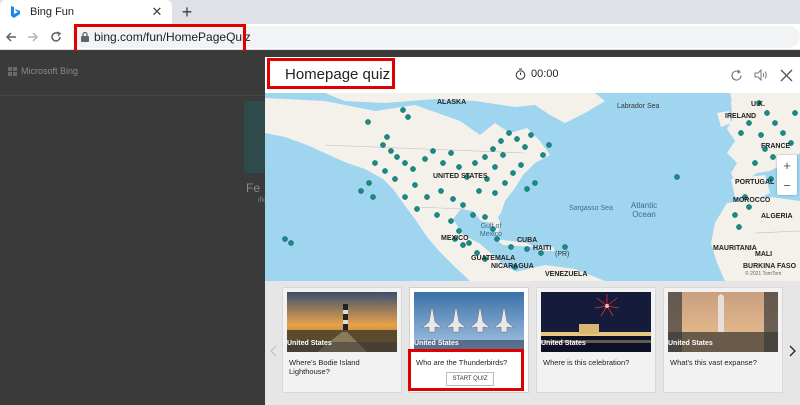 The width and height of the screenshot is (800, 405). I want to click on label-united-states: UNITED STATES, so click(460, 176).